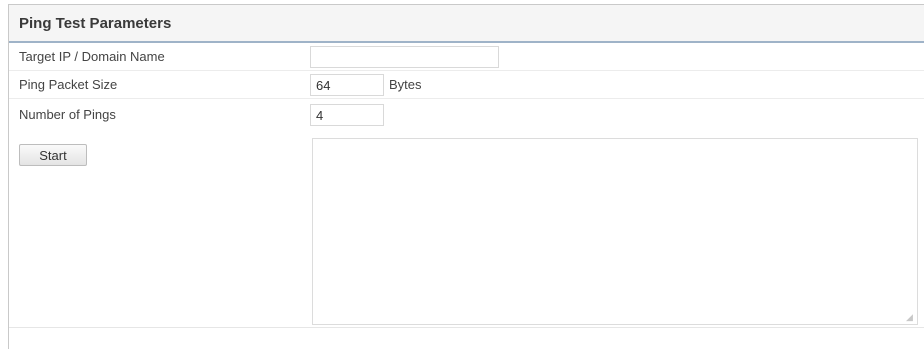  Describe the element at coordinates (92, 56) in the screenshot. I see `target-label: Target IP / Domain Name` at that location.